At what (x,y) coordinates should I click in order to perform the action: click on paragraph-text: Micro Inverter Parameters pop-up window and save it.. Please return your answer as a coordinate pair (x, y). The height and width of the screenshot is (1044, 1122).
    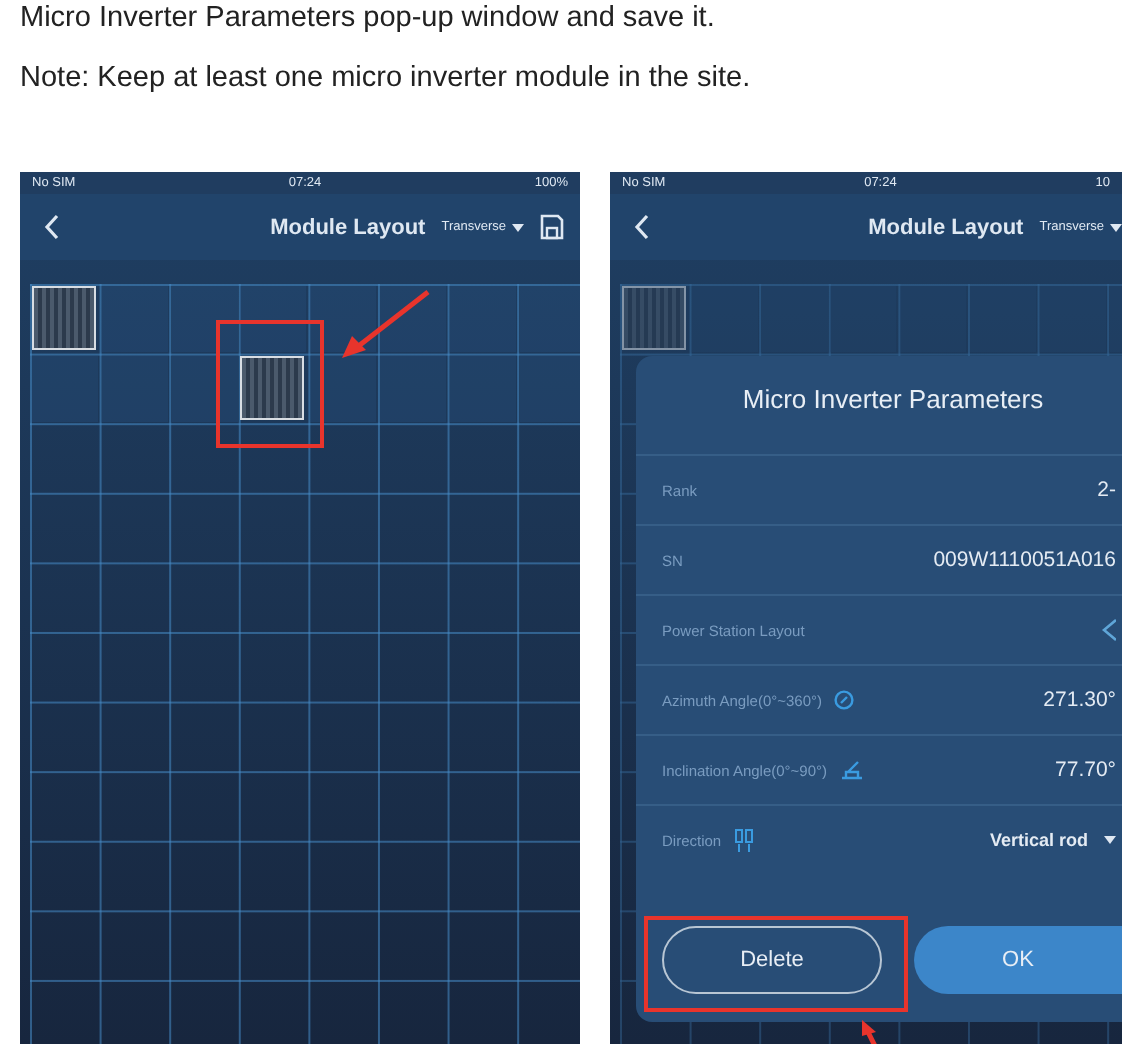
    Looking at the image, I should click on (368, 19).